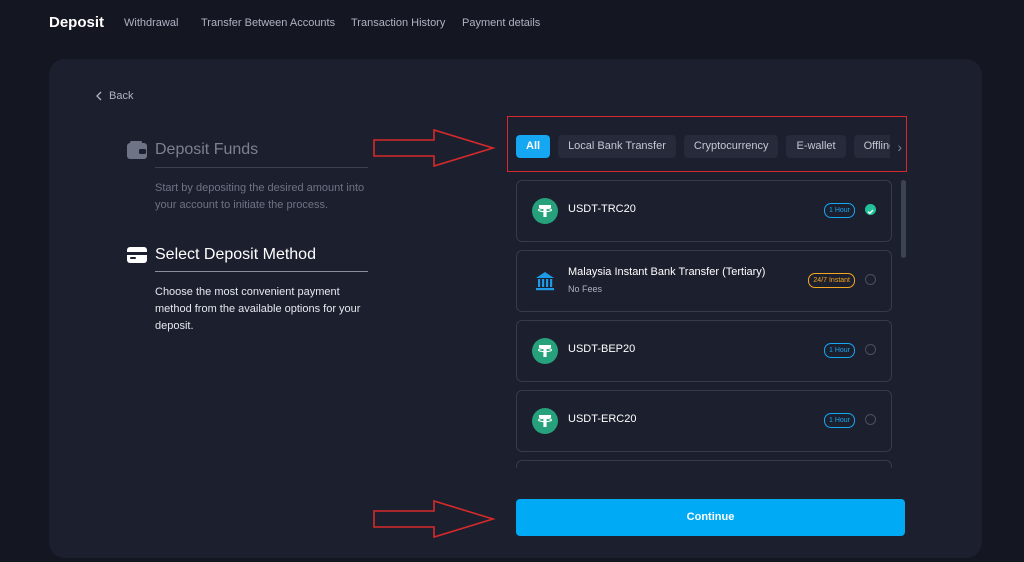 The image size is (1024, 562). I want to click on chevron-left-icon, so click(99, 96).